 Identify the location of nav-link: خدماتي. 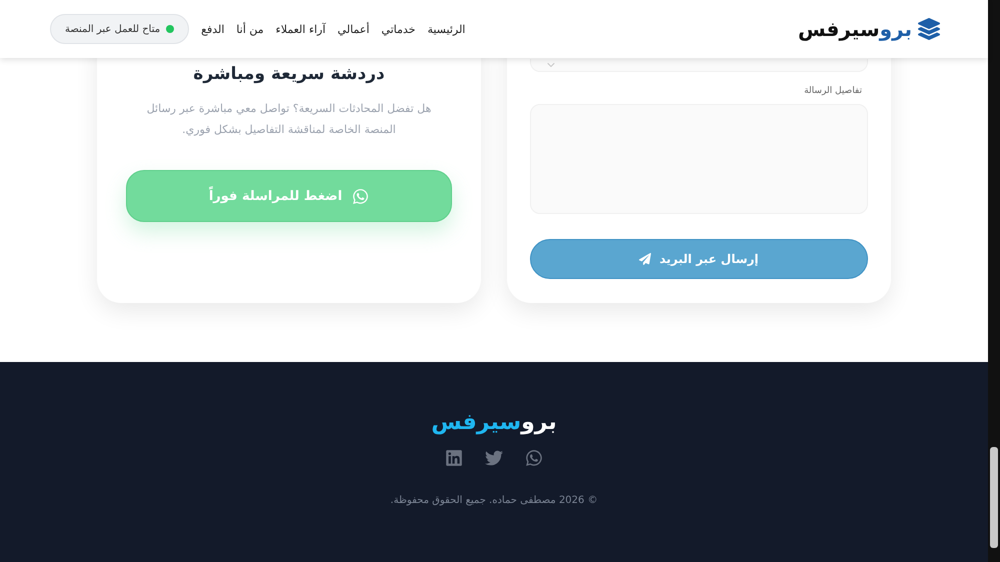
(398, 29).